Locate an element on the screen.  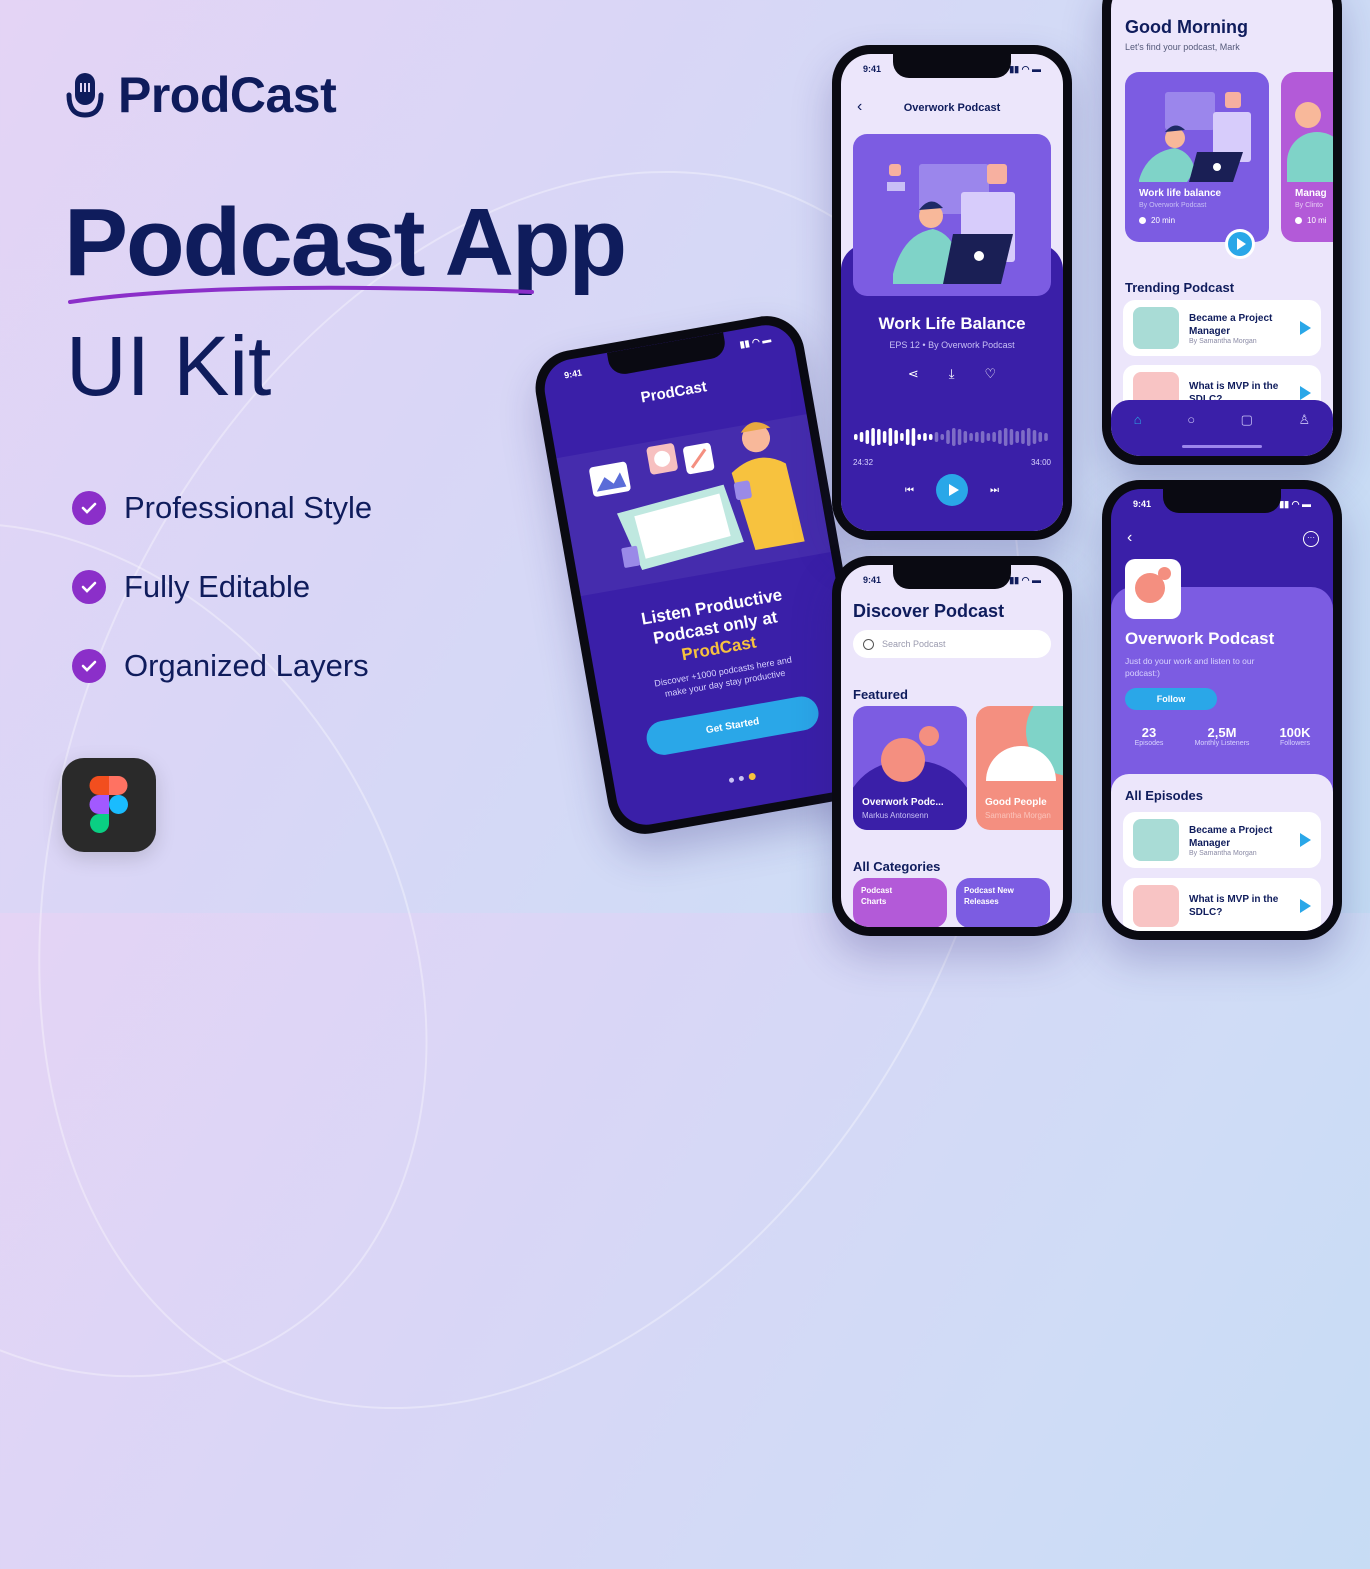
episode-title: Work Life Balance is located at coordinates (952, 323).